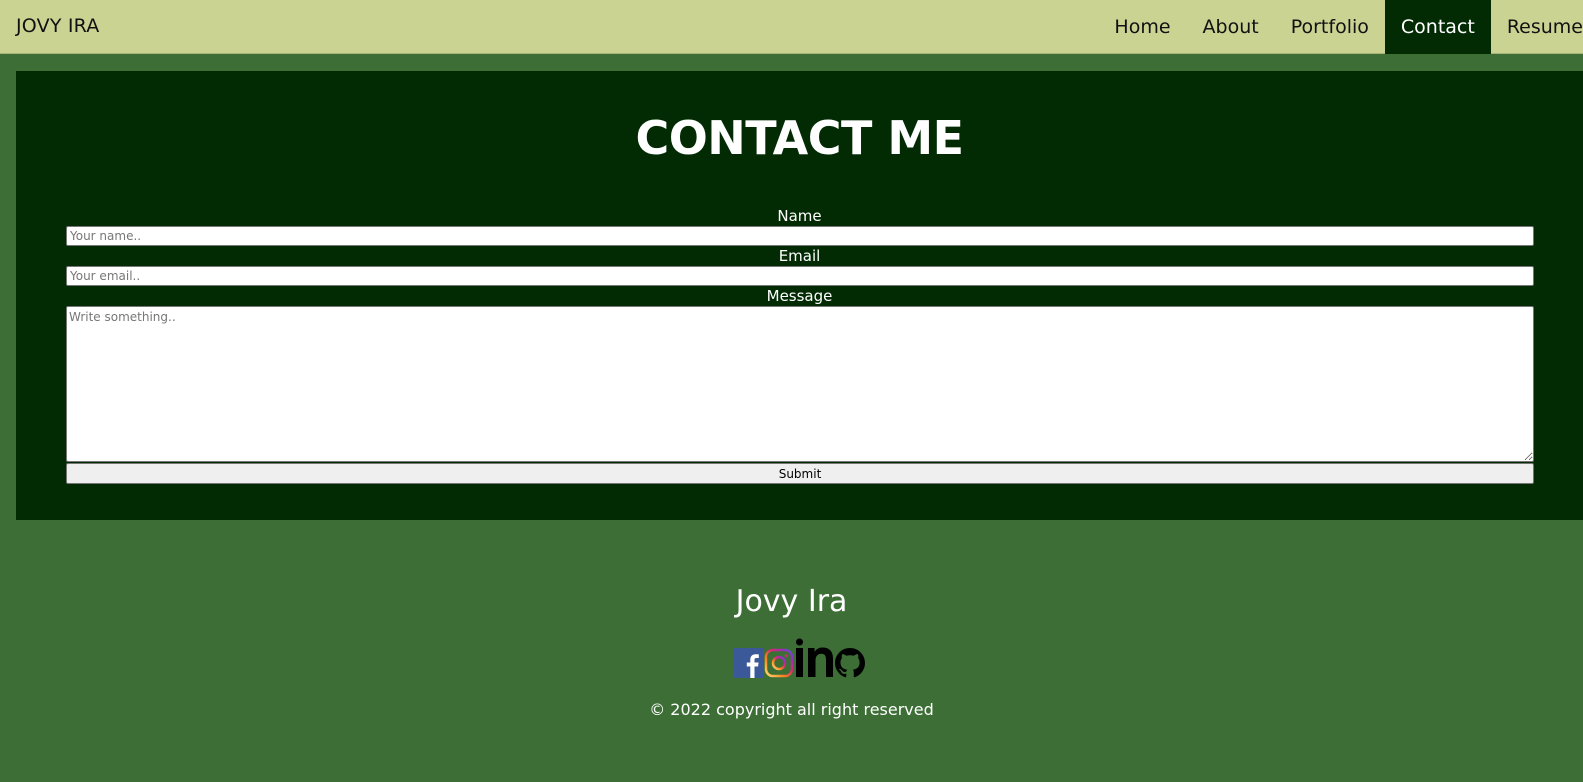 The width and height of the screenshot is (1583, 782). I want to click on social-links, so click(799, 658).